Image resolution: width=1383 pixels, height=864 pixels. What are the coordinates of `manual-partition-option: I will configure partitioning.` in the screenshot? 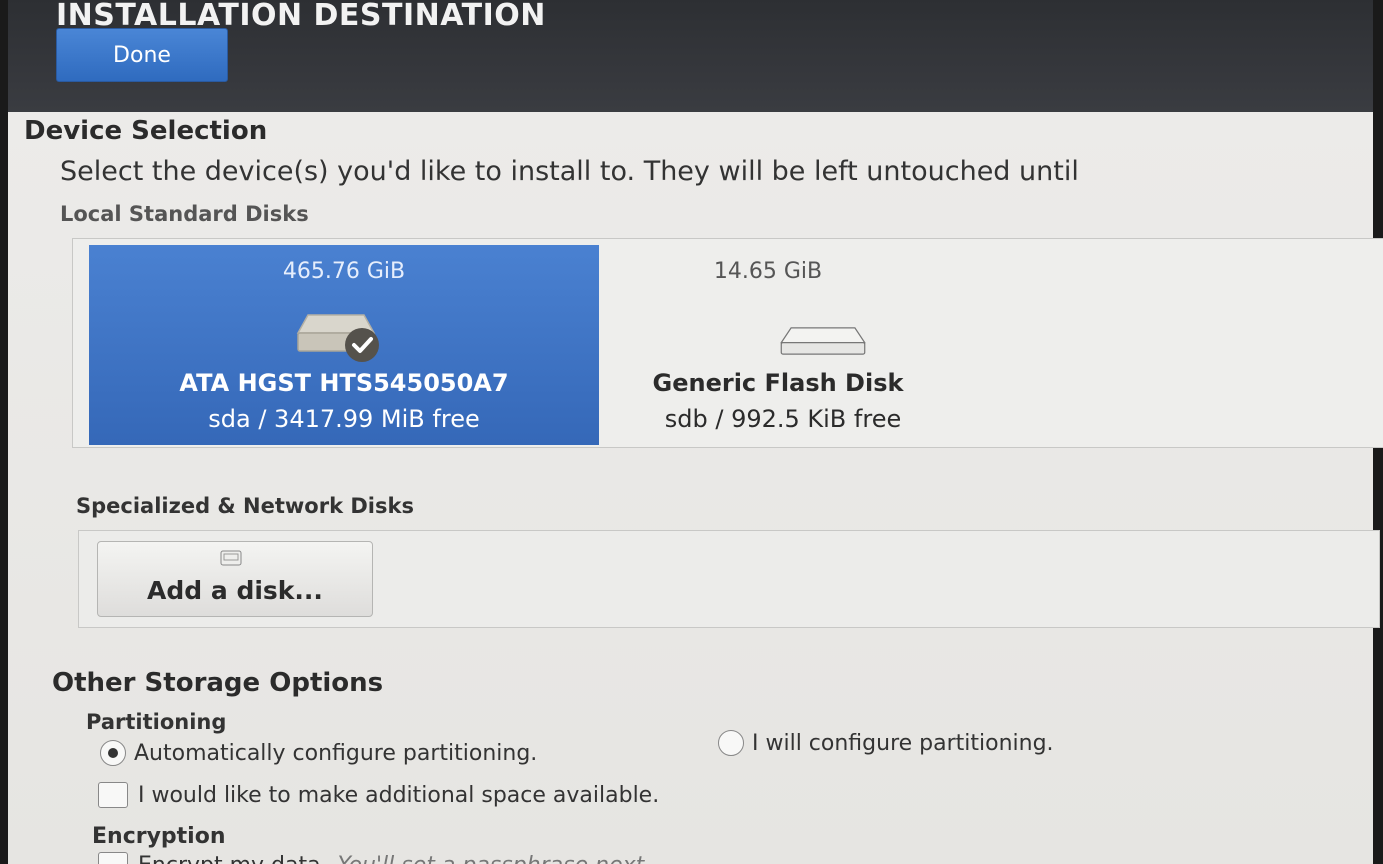 It's located at (886, 743).